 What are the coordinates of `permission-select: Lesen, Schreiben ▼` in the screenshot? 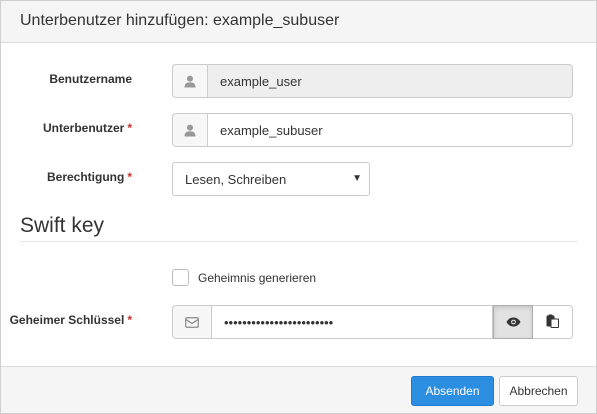 It's located at (271, 179).